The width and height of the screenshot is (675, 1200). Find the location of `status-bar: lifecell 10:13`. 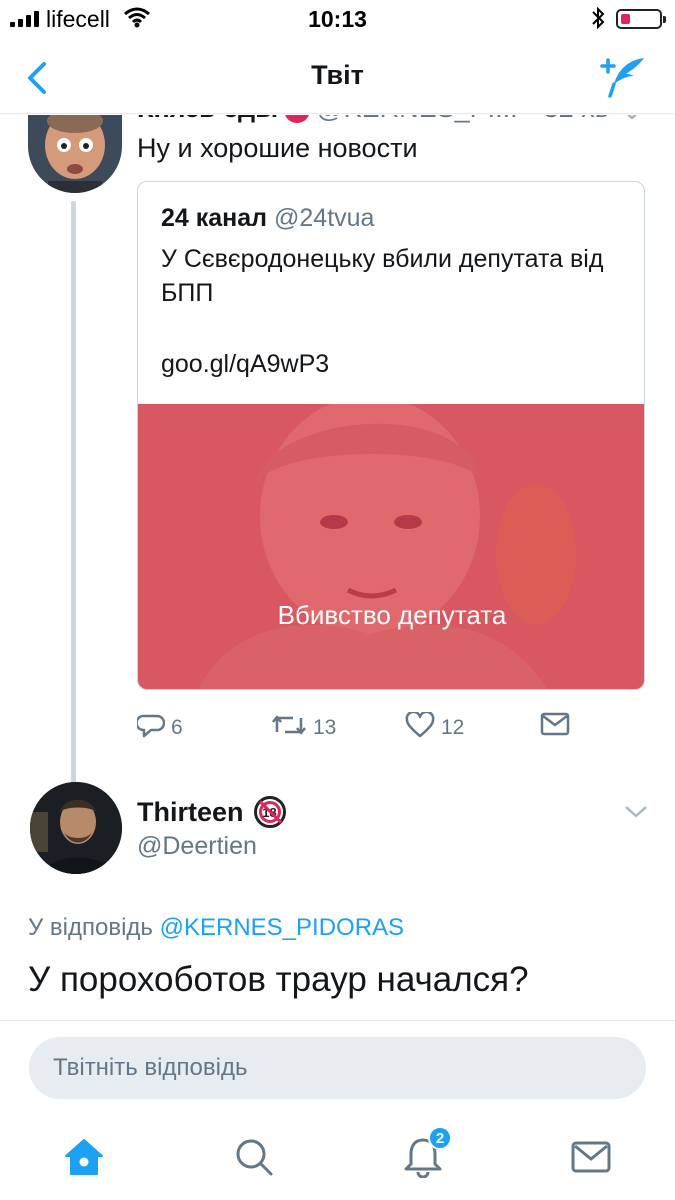

status-bar: lifecell 10:13 is located at coordinates (337, 19).